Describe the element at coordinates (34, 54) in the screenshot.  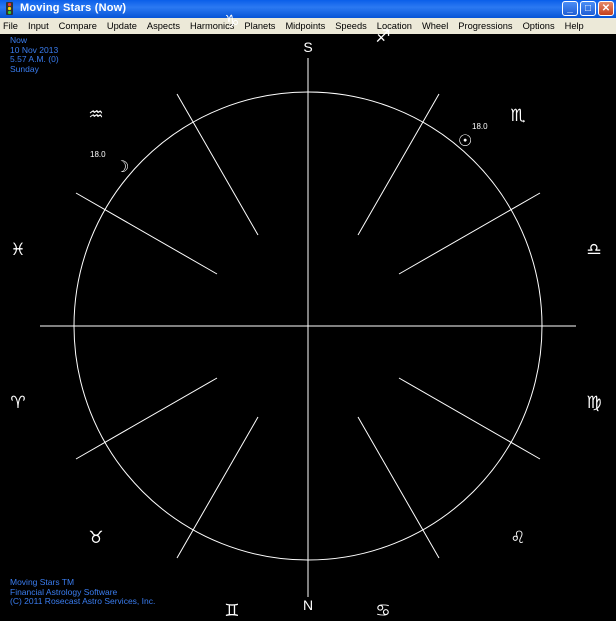
I see `chart-info: Now 10 Nov 2013 5.57 A.M. (0) Sunday` at that location.